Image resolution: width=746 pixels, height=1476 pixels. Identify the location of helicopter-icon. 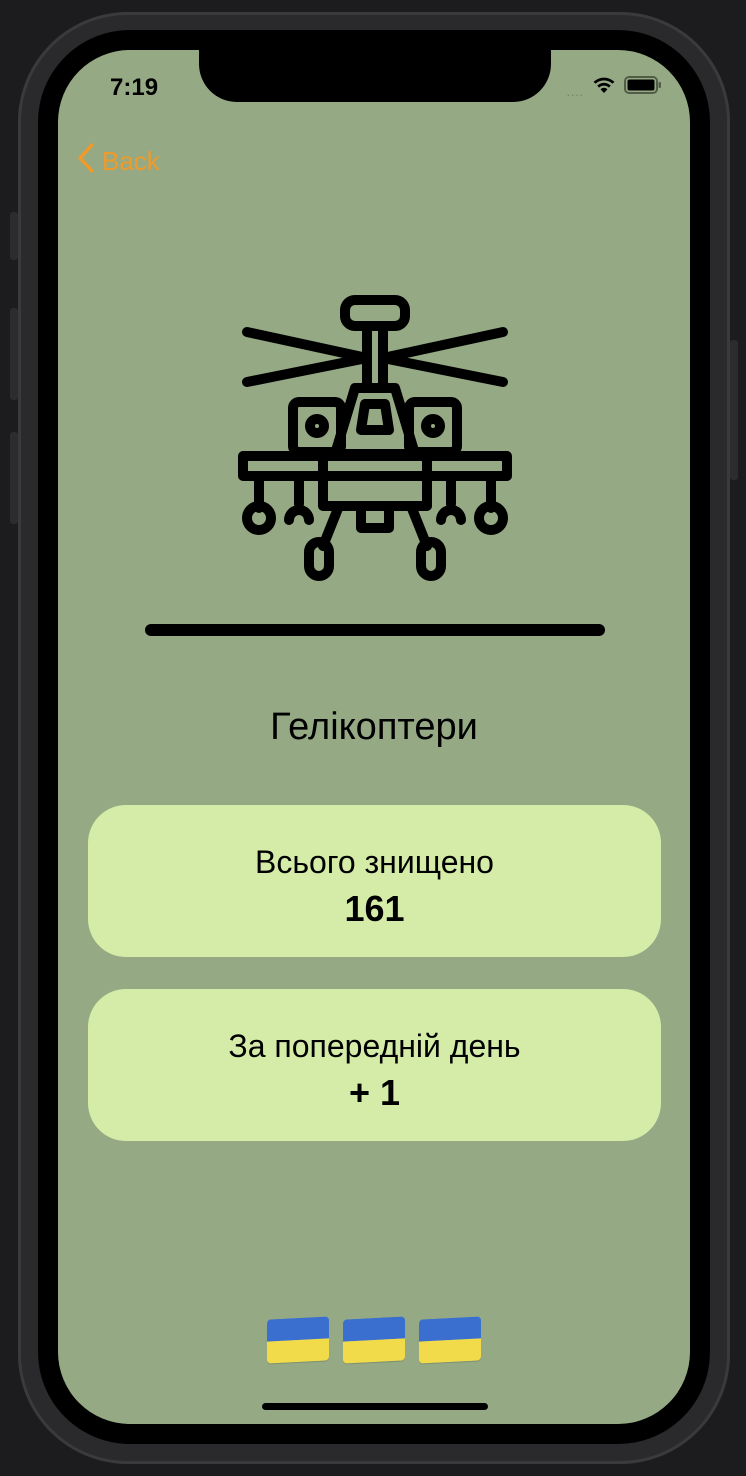
(375, 437).